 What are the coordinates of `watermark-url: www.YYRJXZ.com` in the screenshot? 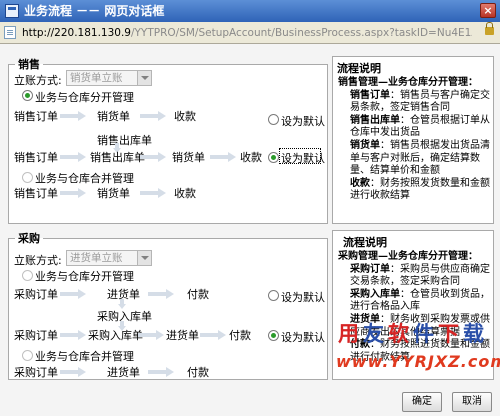 It's located at (418, 361).